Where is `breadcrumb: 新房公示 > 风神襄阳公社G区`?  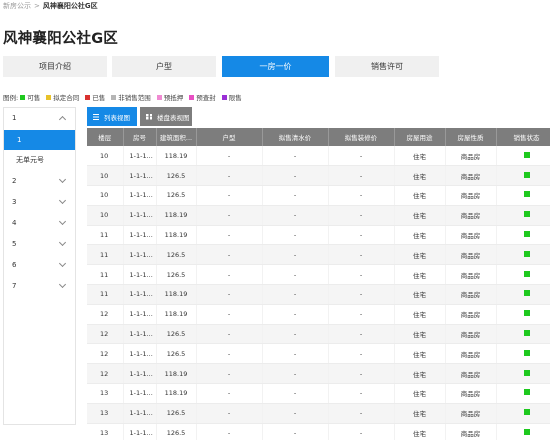 breadcrumb: 新房公示 > 风神襄阳公社G区 is located at coordinates (50, 6).